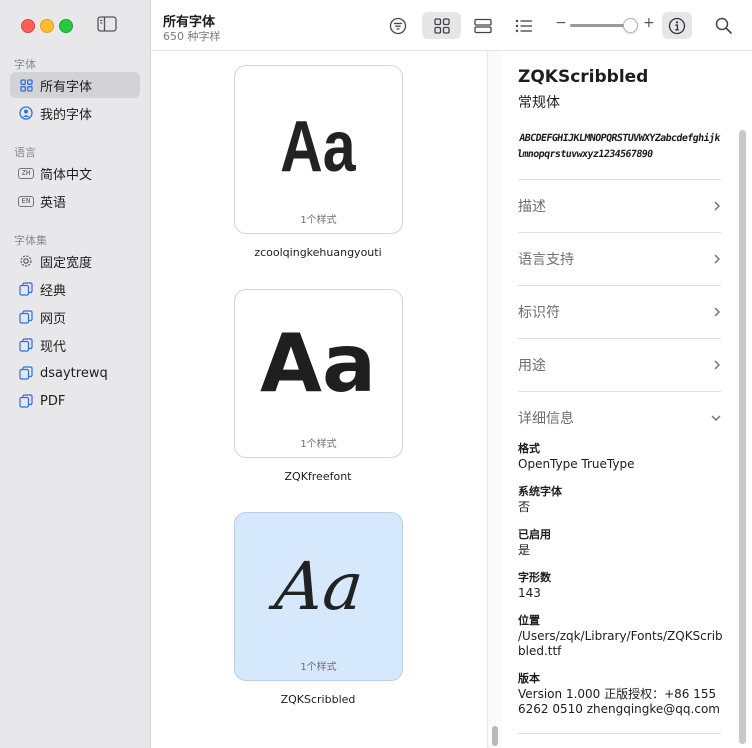  What do you see at coordinates (619, 312) in the screenshot?
I see `row-identifier: 标识符` at bounding box center [619, 312].